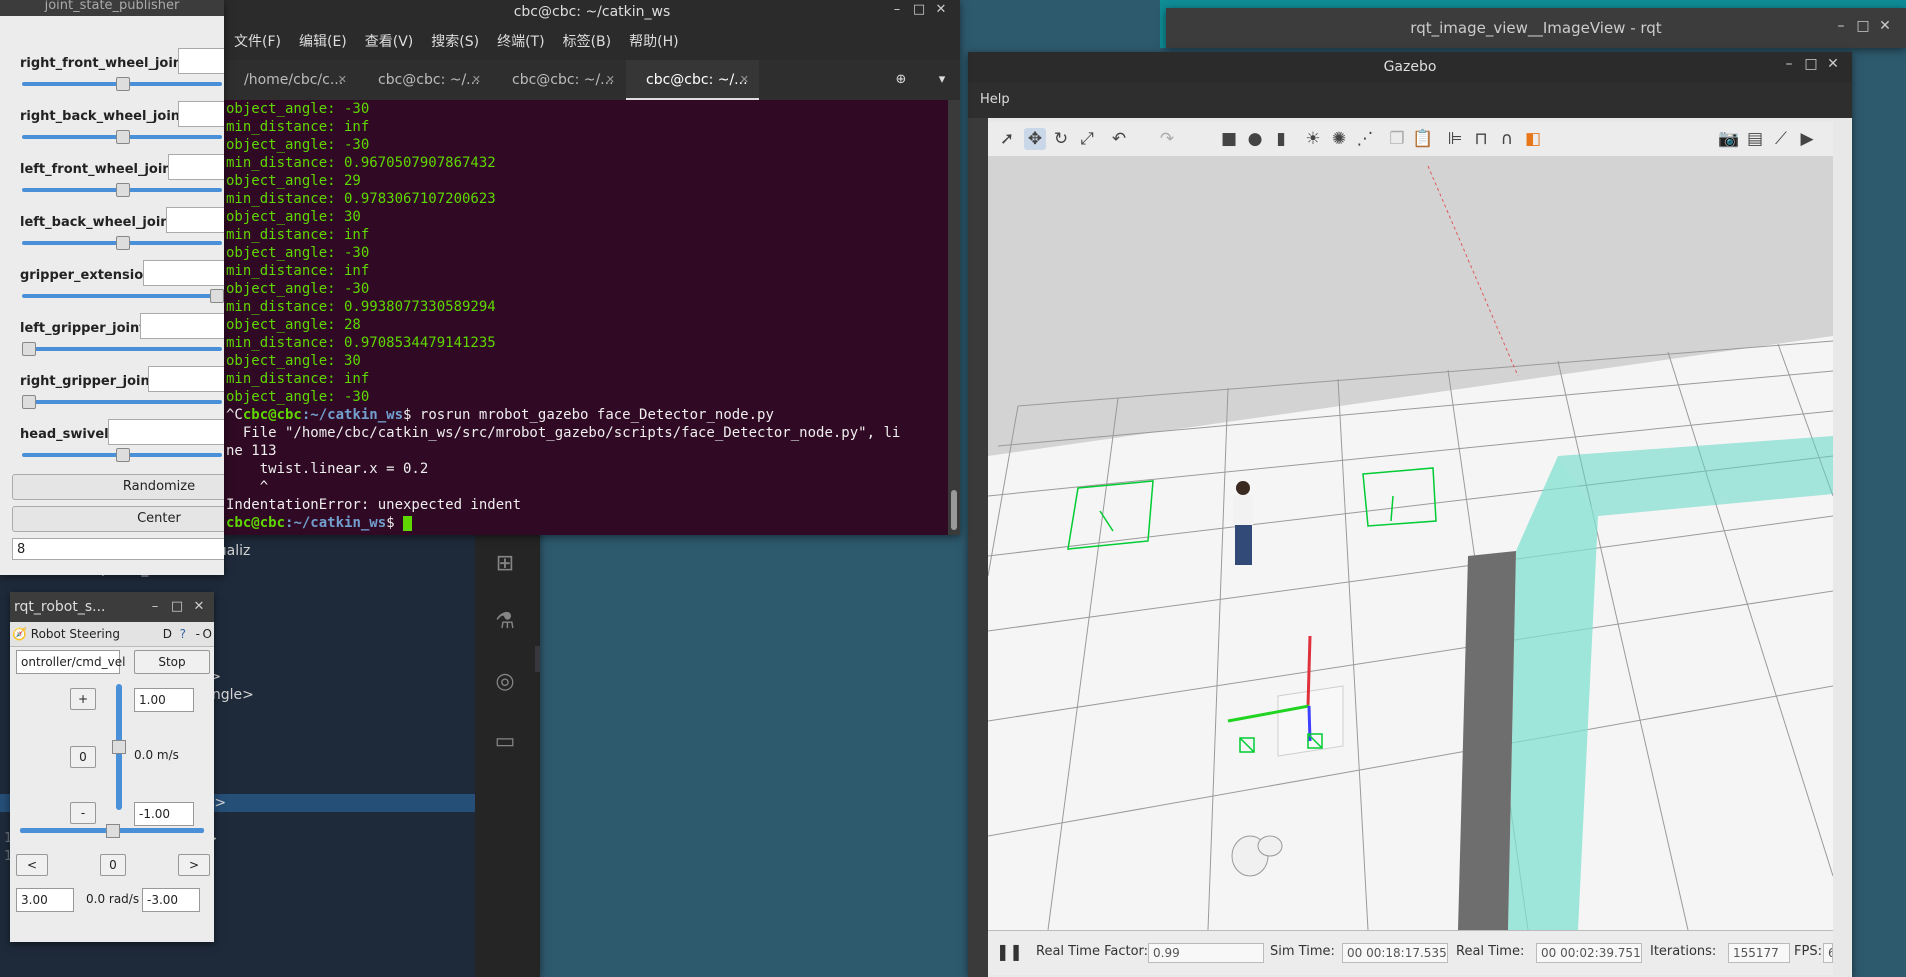 The height and width of the screenshot is (977, 1906). I want to click on view-angle-icon: ◧, so click(1533, 139).